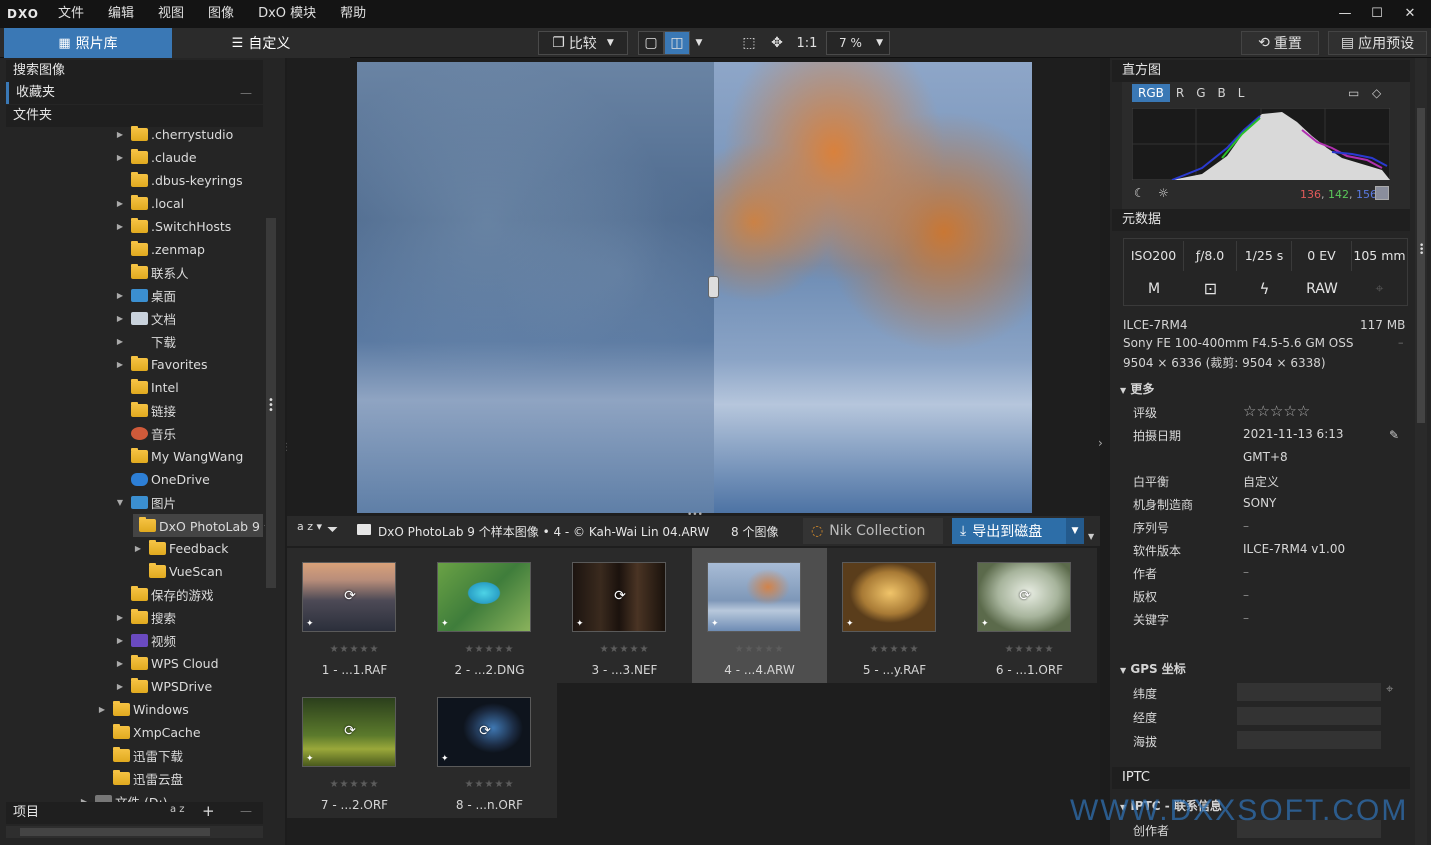  I want to click on folder-tree-item: 音乐, so click(145, 433).